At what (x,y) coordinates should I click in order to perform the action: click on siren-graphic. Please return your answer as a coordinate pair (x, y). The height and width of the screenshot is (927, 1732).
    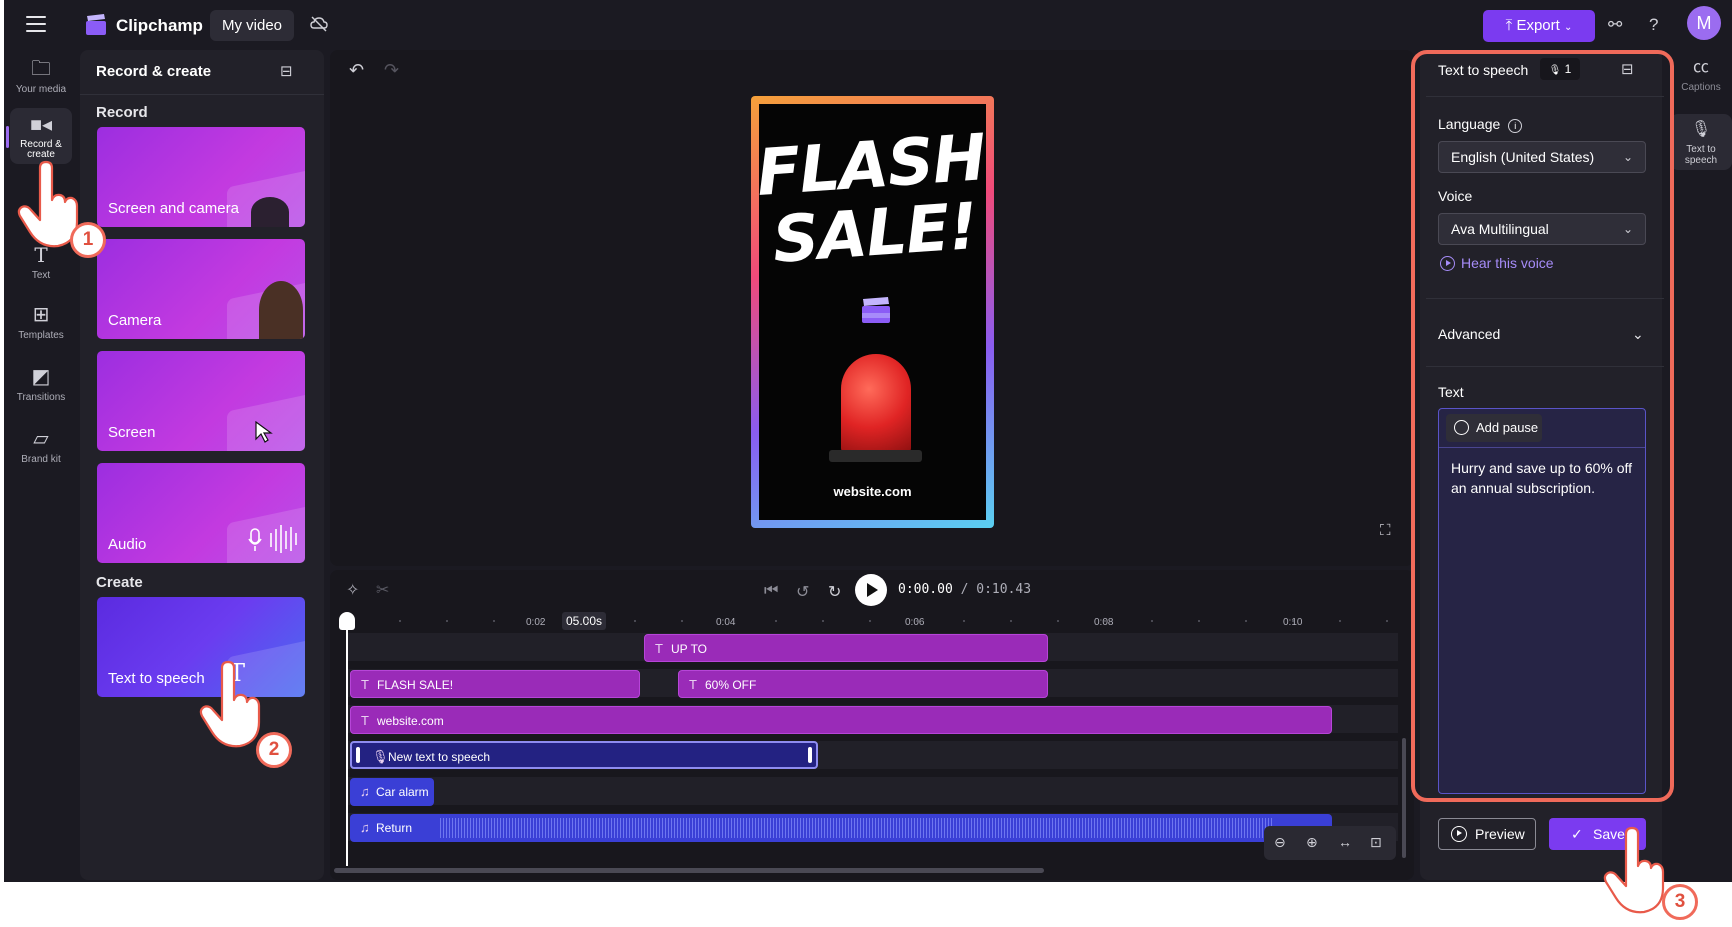
    Looking at the image, I should click on (876, 404).